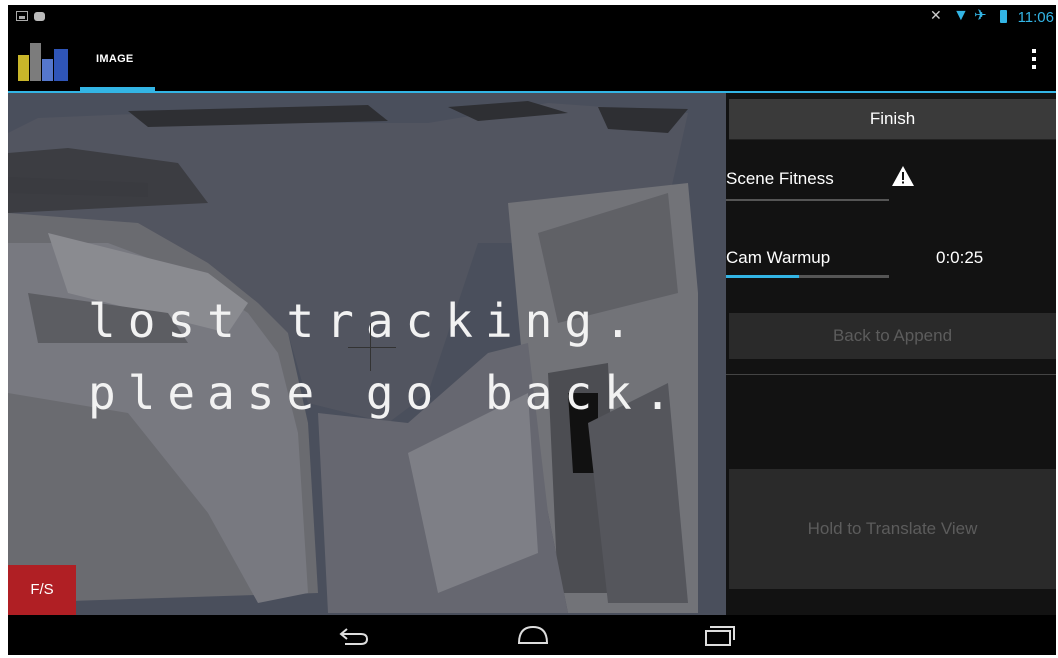 This screenshot has width=1058, height=658. What do you see at coordinates (1003, 16) in the screenshot?
I see `battery-icon` at bounding box center [1003, 16].